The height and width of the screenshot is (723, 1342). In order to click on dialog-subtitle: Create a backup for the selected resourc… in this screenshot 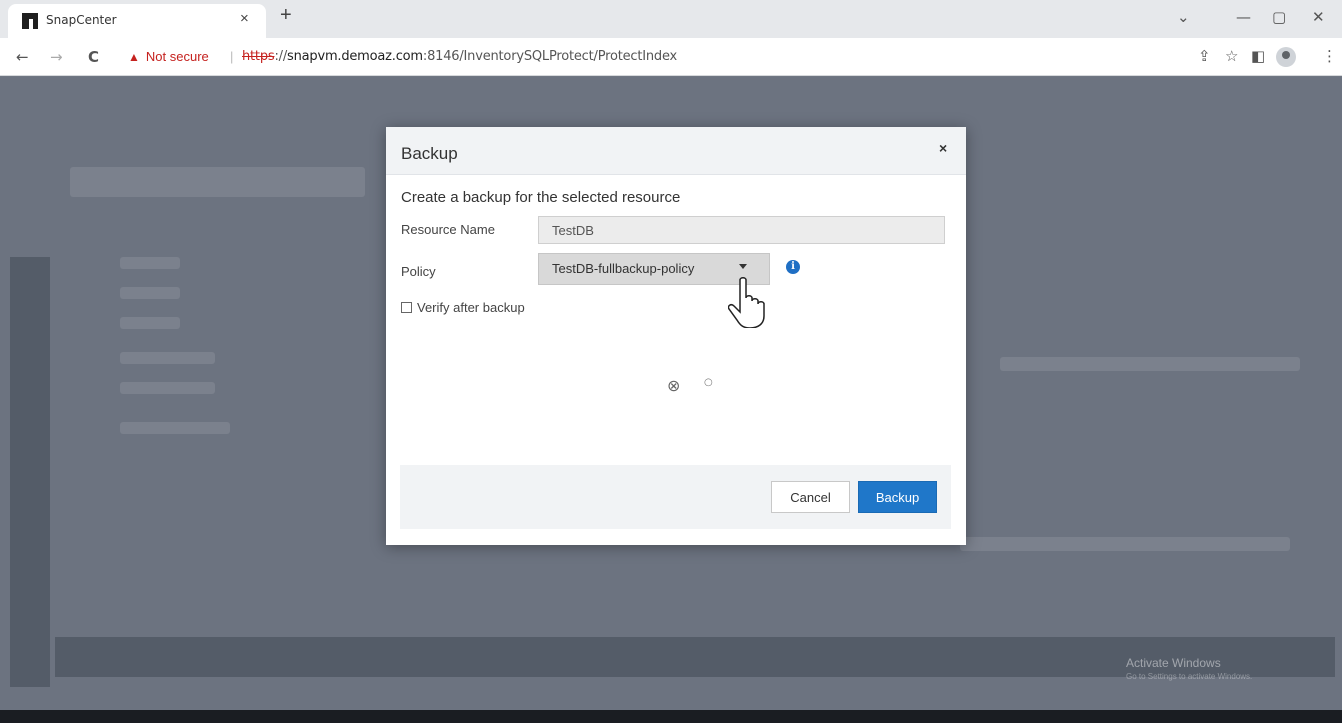, I will do `click(541, 197)`.